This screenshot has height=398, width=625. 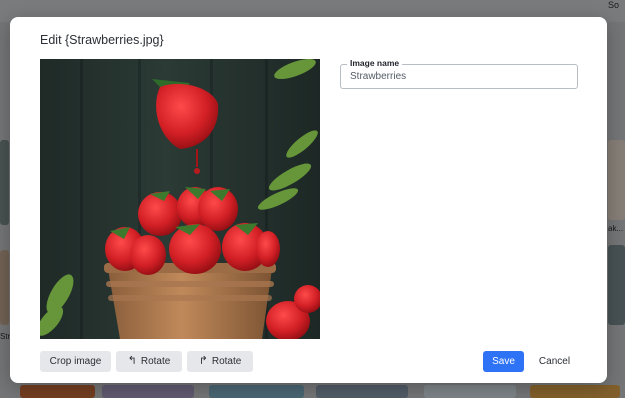 I want to click on rotate-right-button: ↱ Rotate, so click(x=220, y=361).